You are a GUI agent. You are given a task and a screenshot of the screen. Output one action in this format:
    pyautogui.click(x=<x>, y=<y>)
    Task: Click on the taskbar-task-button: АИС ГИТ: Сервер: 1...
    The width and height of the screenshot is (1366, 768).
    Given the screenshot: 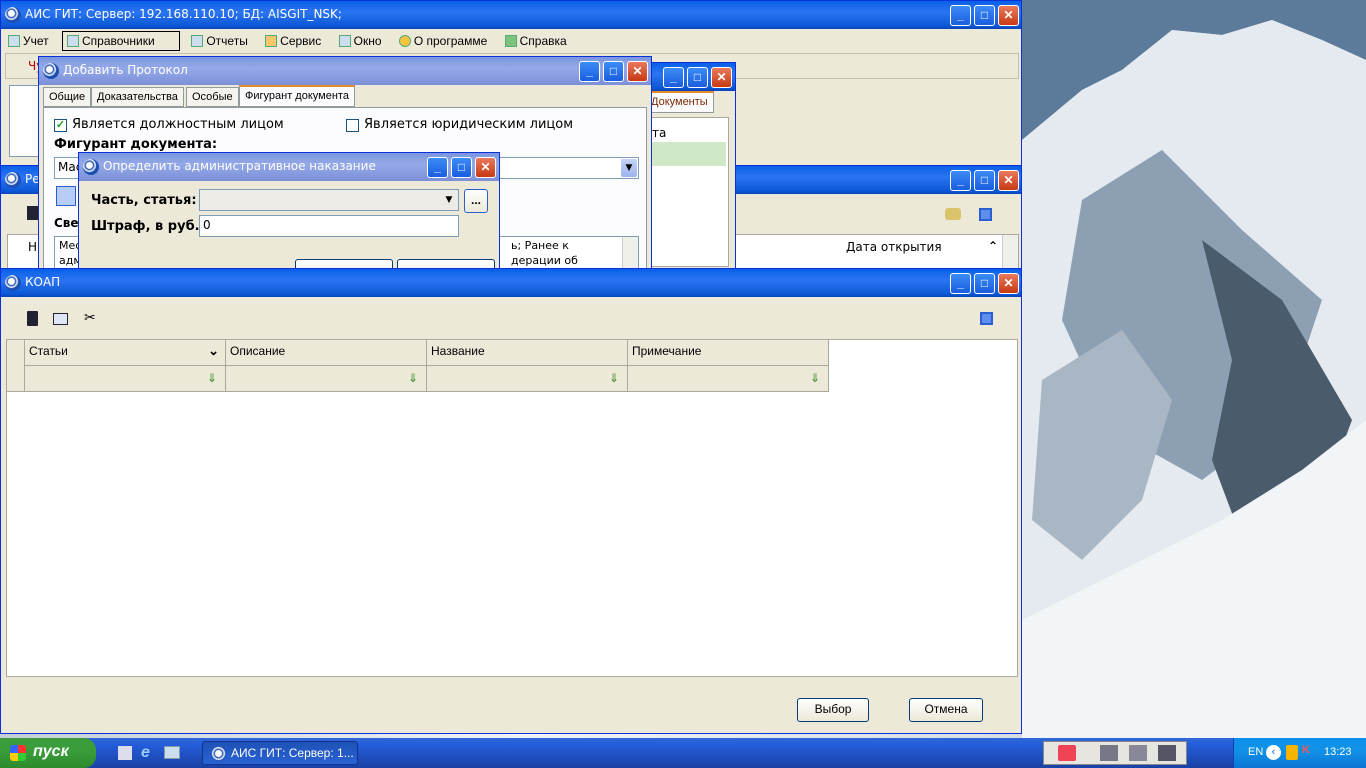 What is the action you would take?
    pyautogui.click(x=280, y=753)
    